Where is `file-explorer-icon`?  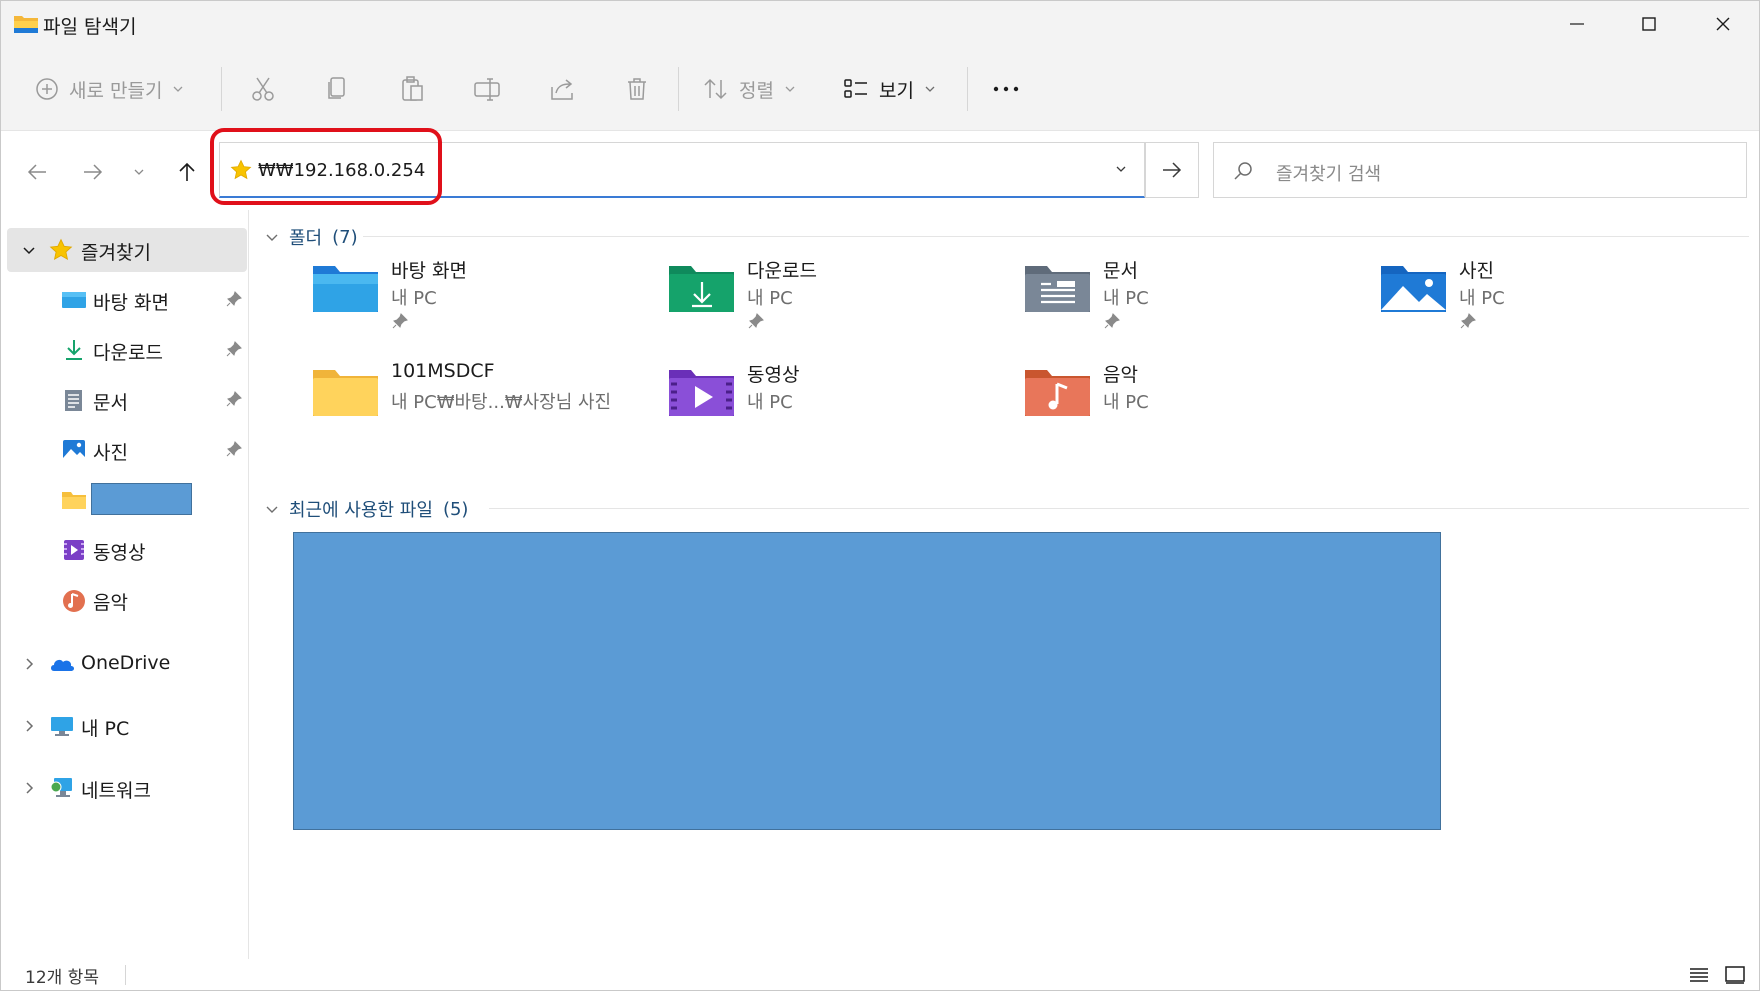
file-explorer-icon is located at coordinates (26, 24).